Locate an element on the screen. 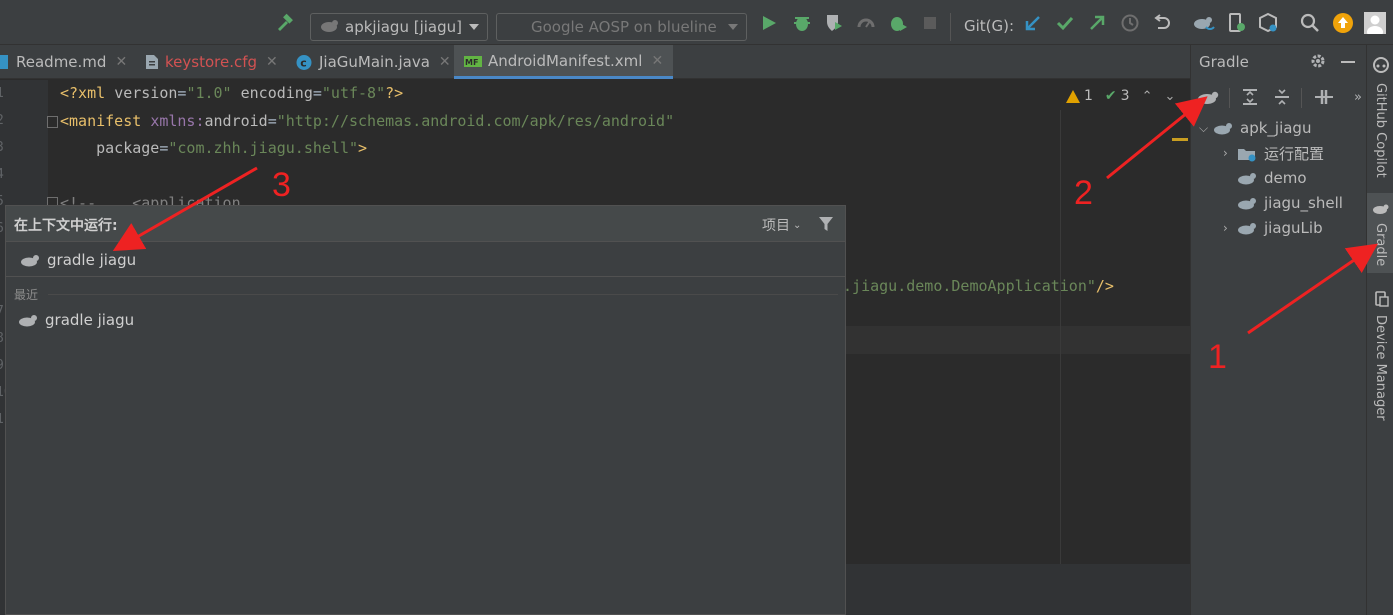  run-command-input: gradle jiagu is located at coordinates (425, 260).